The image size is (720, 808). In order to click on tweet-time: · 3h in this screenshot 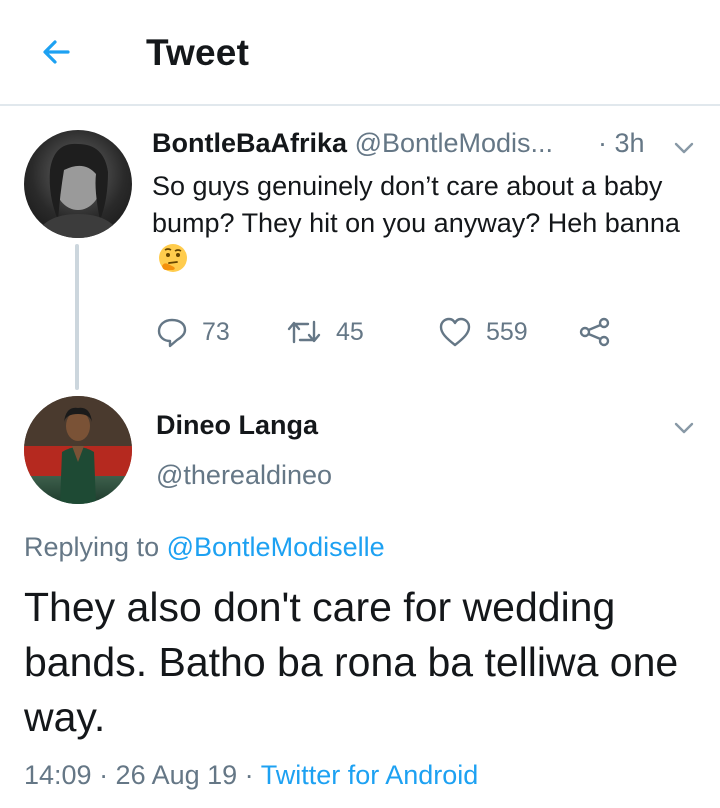, I will do `click(621, 143)`.